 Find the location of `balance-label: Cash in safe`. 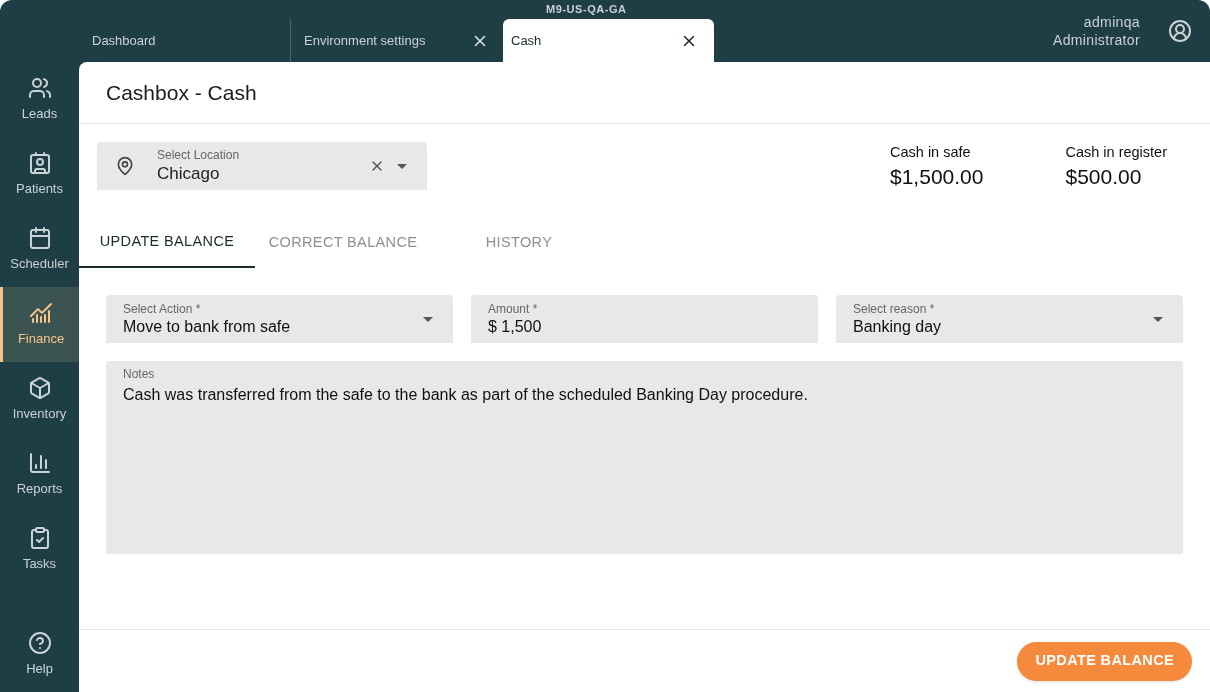

balance-label: Cash in safe is located at coordinates (931, 152).